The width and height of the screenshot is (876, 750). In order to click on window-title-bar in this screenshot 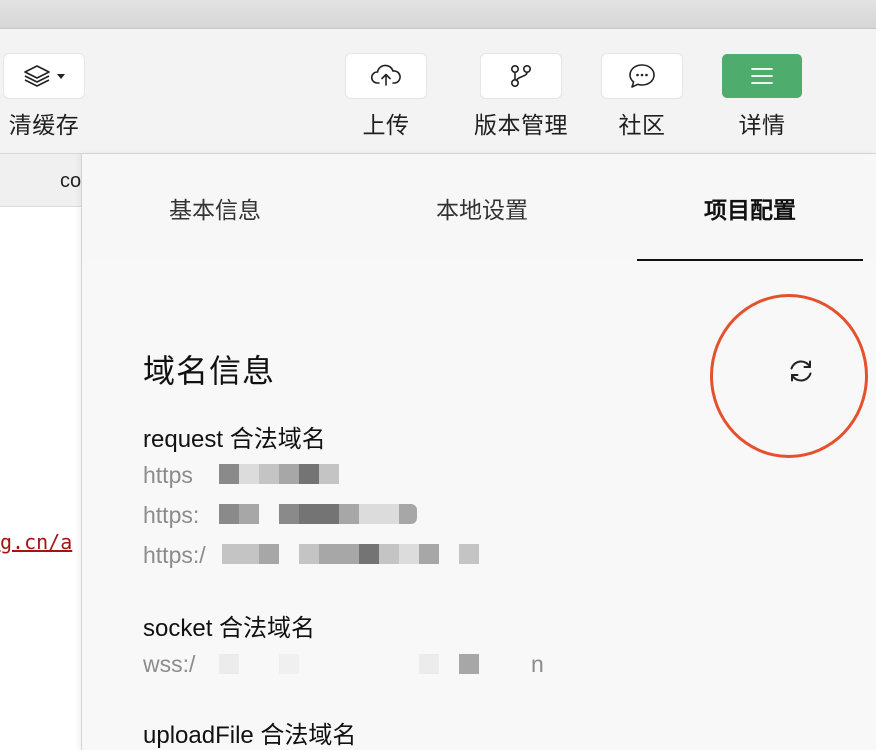, I will do `click(438, 14)`.